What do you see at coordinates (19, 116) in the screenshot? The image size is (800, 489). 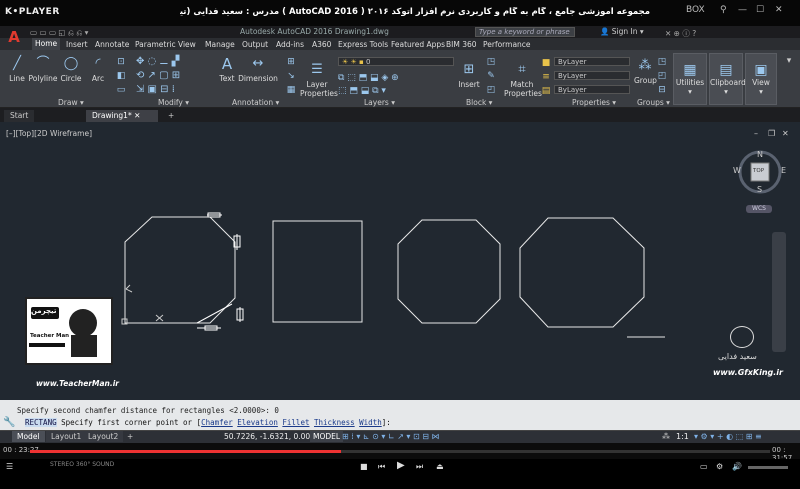 I see `tab-start: Start` at bounding box center [19, 116].